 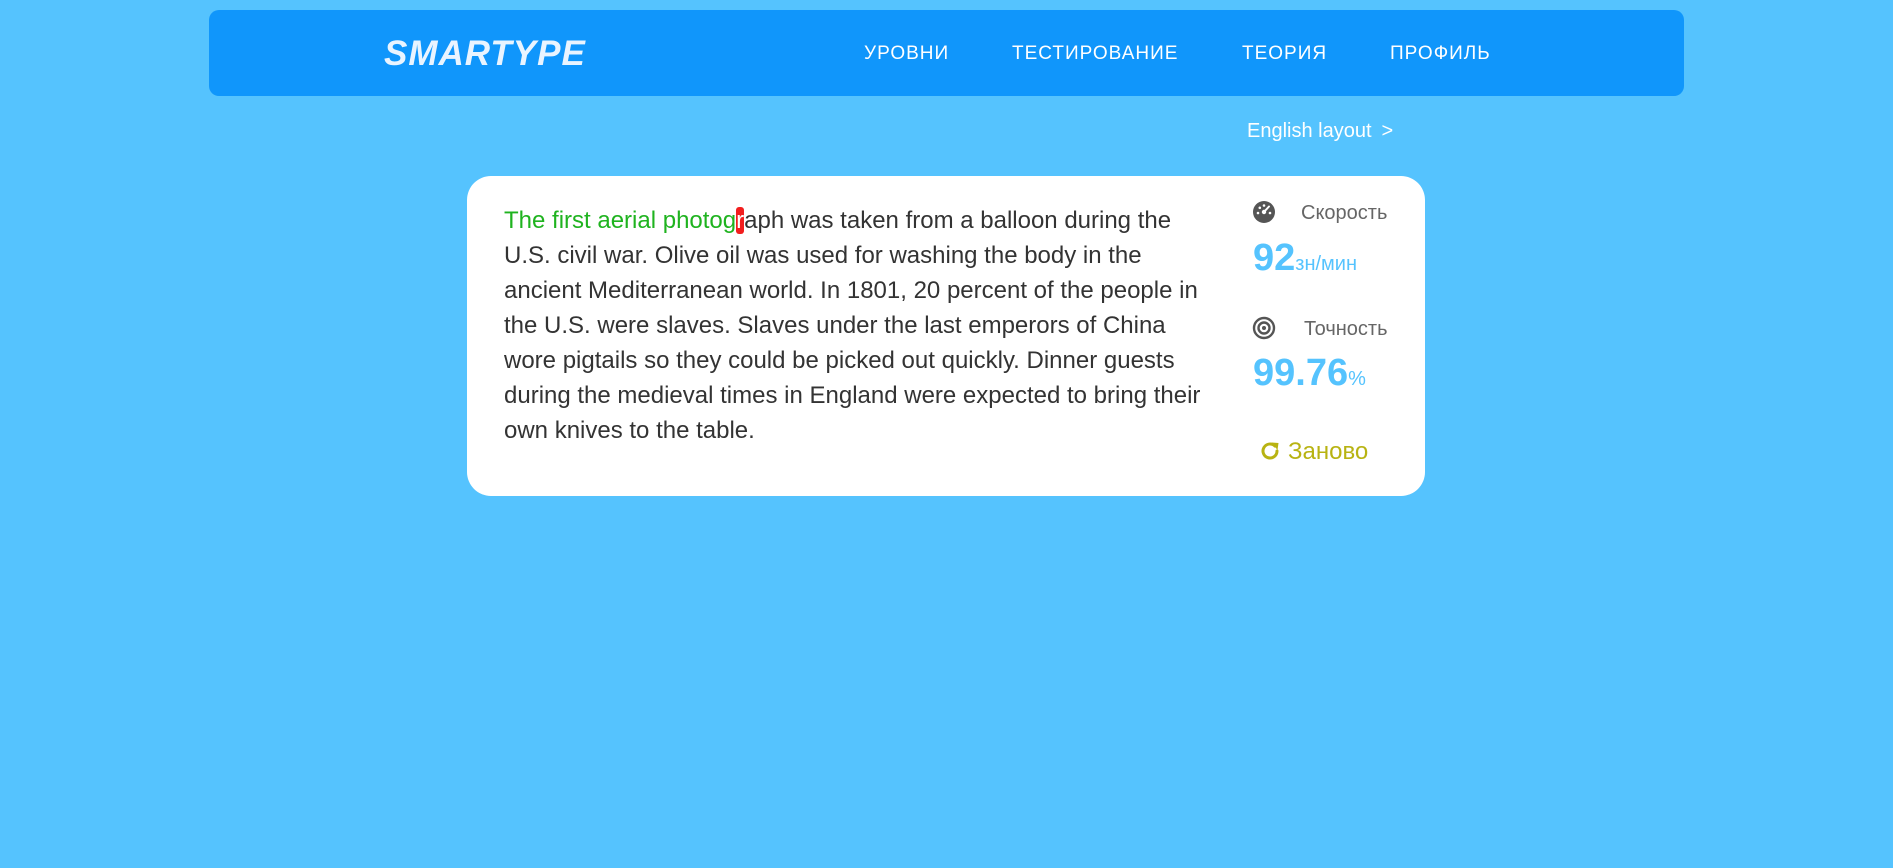 I want to click on current-char-cursor: r, so click(x=740, y=220).